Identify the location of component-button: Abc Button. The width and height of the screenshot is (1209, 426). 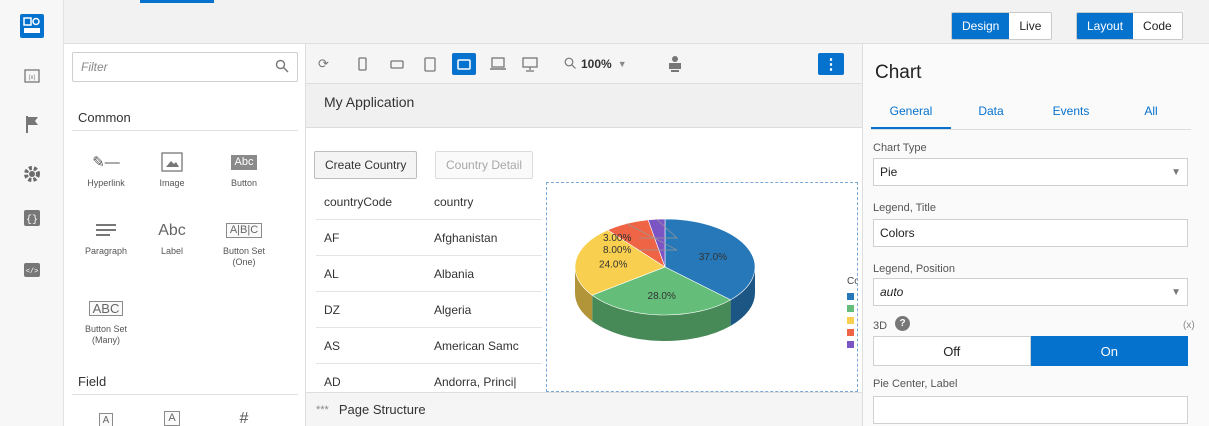
(244, 168).